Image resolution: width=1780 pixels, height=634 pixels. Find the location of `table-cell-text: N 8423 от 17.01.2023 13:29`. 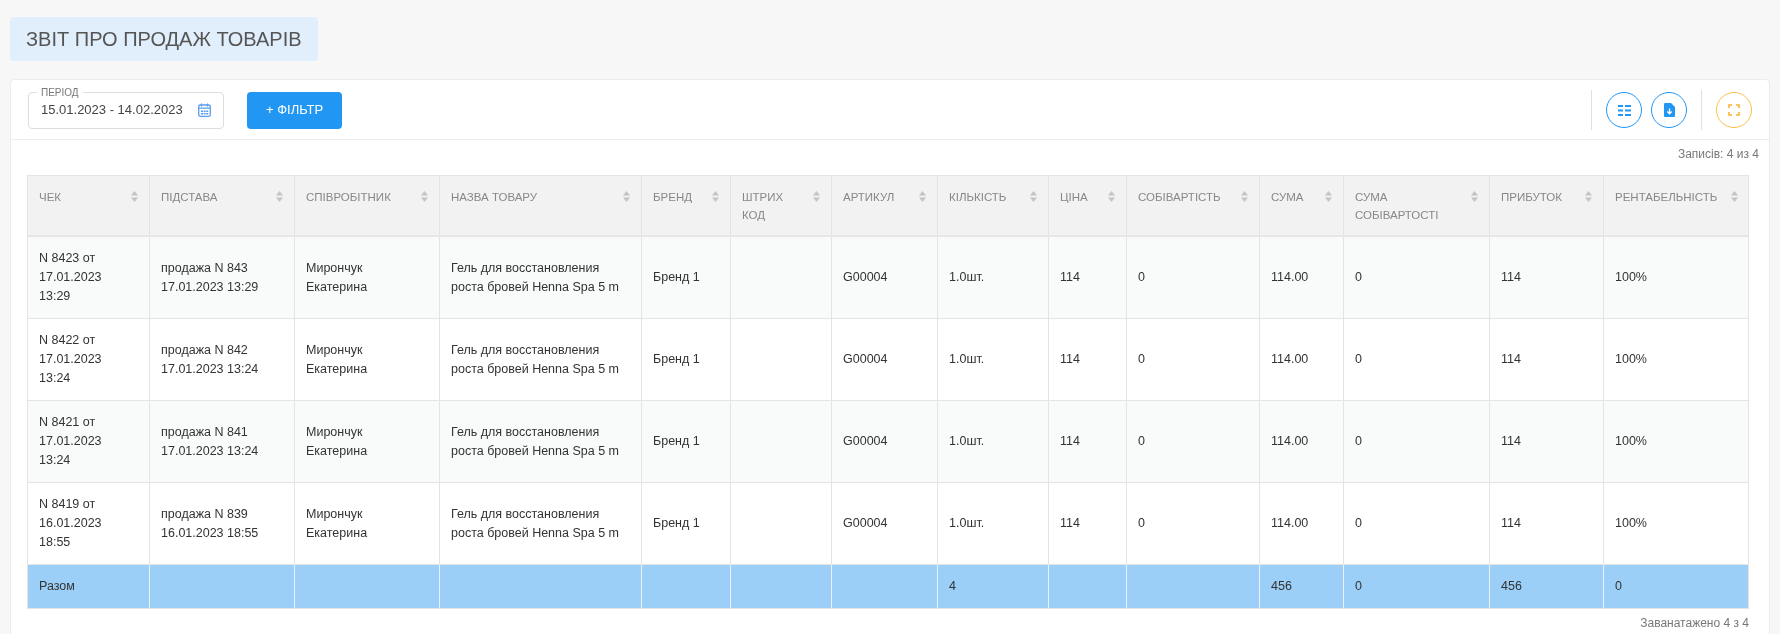

table-cell-text: N 8423 от 17.01.2023 13:29 is located at coordinates (71, 277).